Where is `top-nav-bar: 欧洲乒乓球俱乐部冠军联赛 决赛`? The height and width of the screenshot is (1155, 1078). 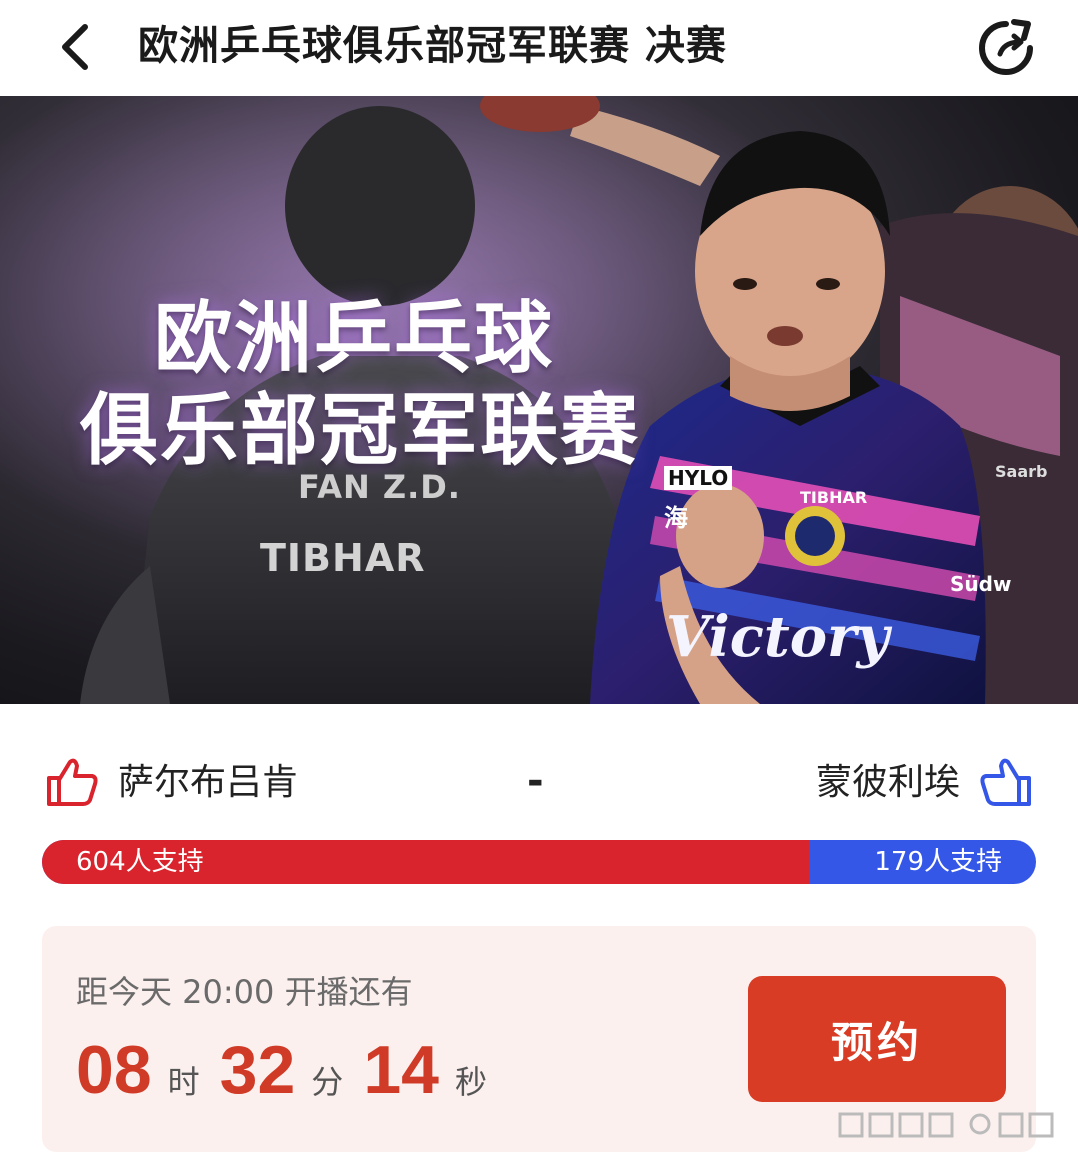
top-nav-bar: 欧洲乒乓球俱乐部冠军联赛 决赛 is located at coordinates (539, 48).